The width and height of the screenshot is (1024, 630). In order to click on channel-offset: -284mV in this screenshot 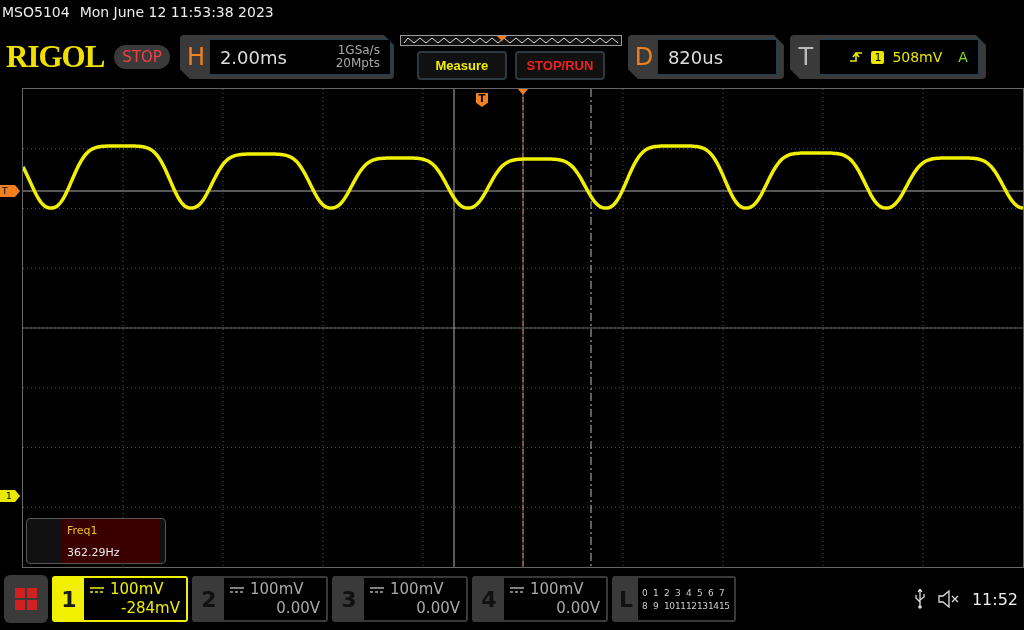, I will do `click(150, 608)`.